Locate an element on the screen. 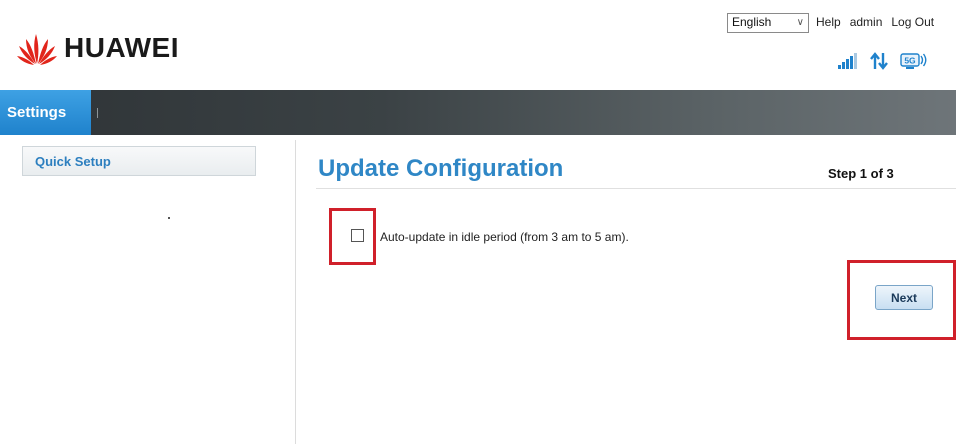  network-5g-icon: 5G is located at coordinates (913, 61).